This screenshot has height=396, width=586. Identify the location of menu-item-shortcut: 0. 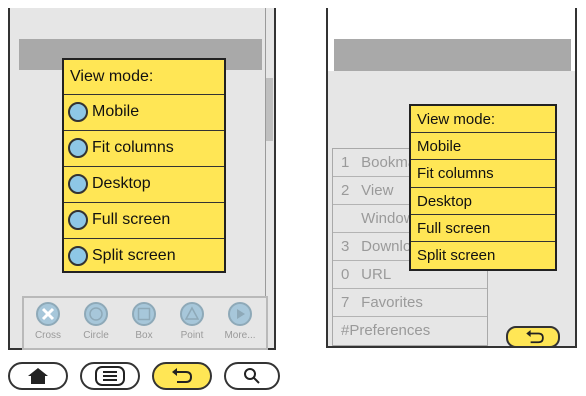
(345, 274).